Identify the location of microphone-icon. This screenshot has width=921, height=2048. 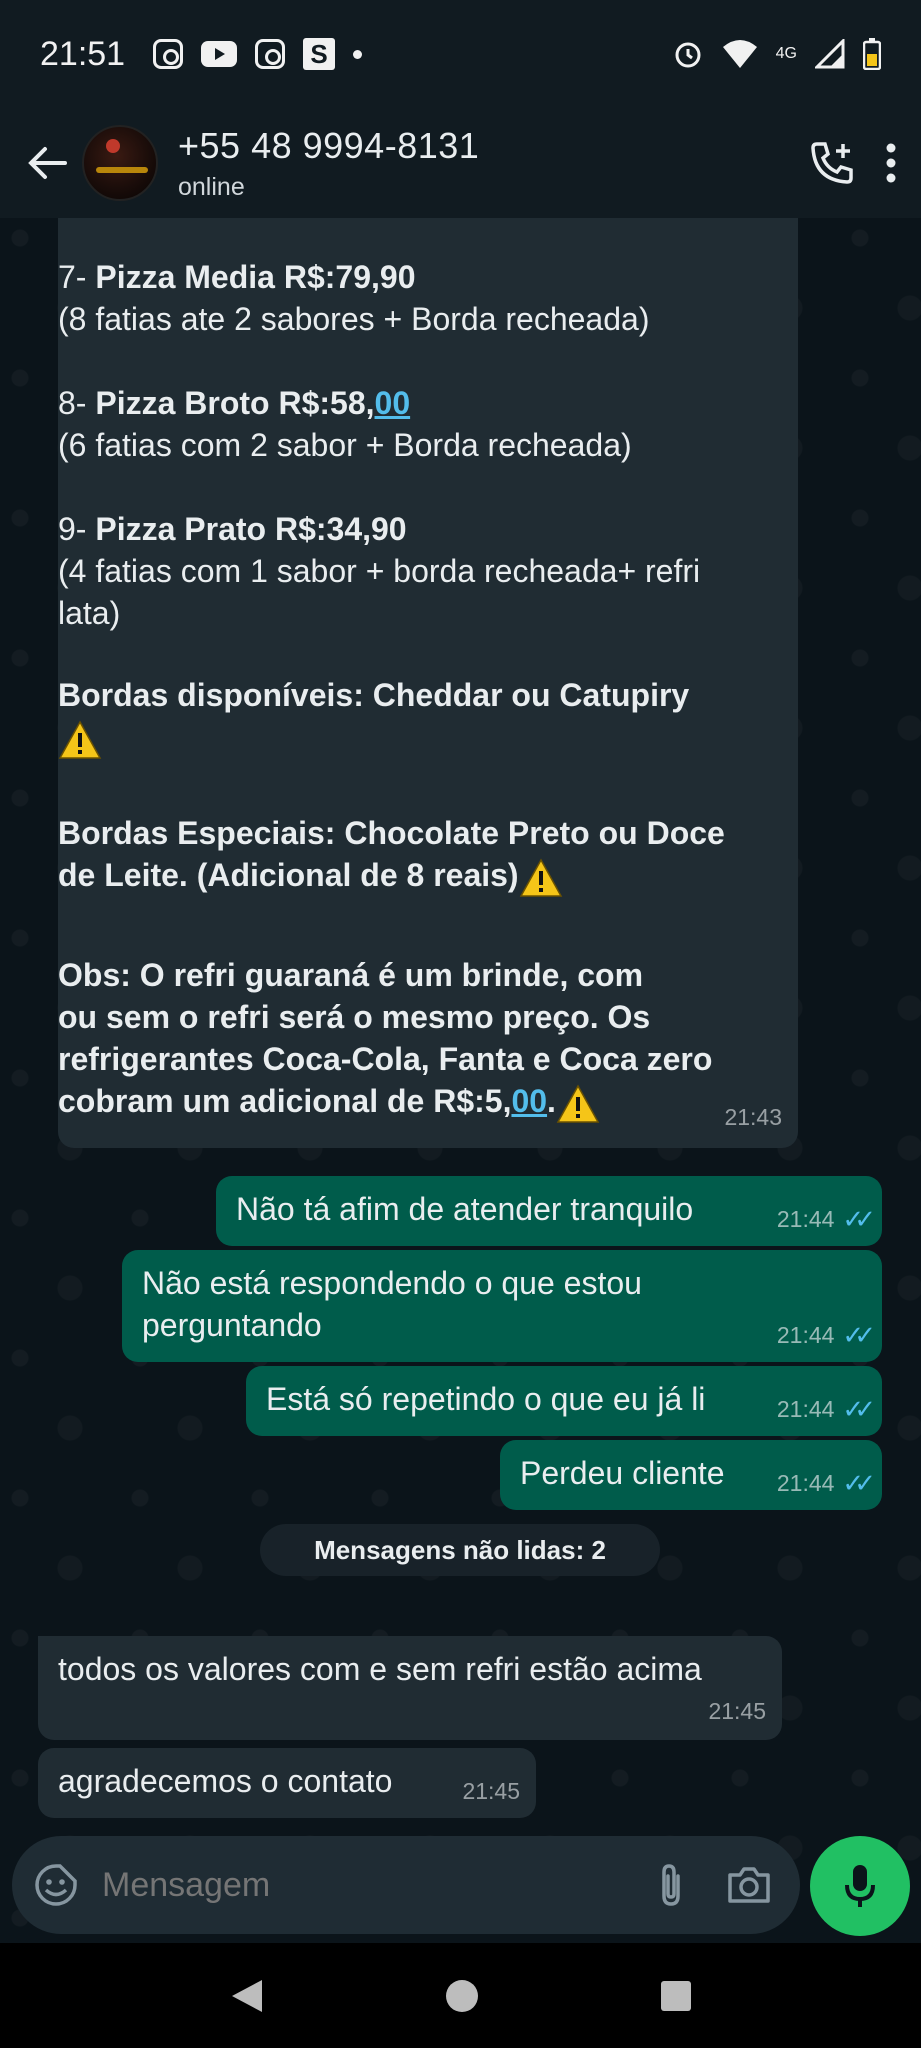
(860, 1886).